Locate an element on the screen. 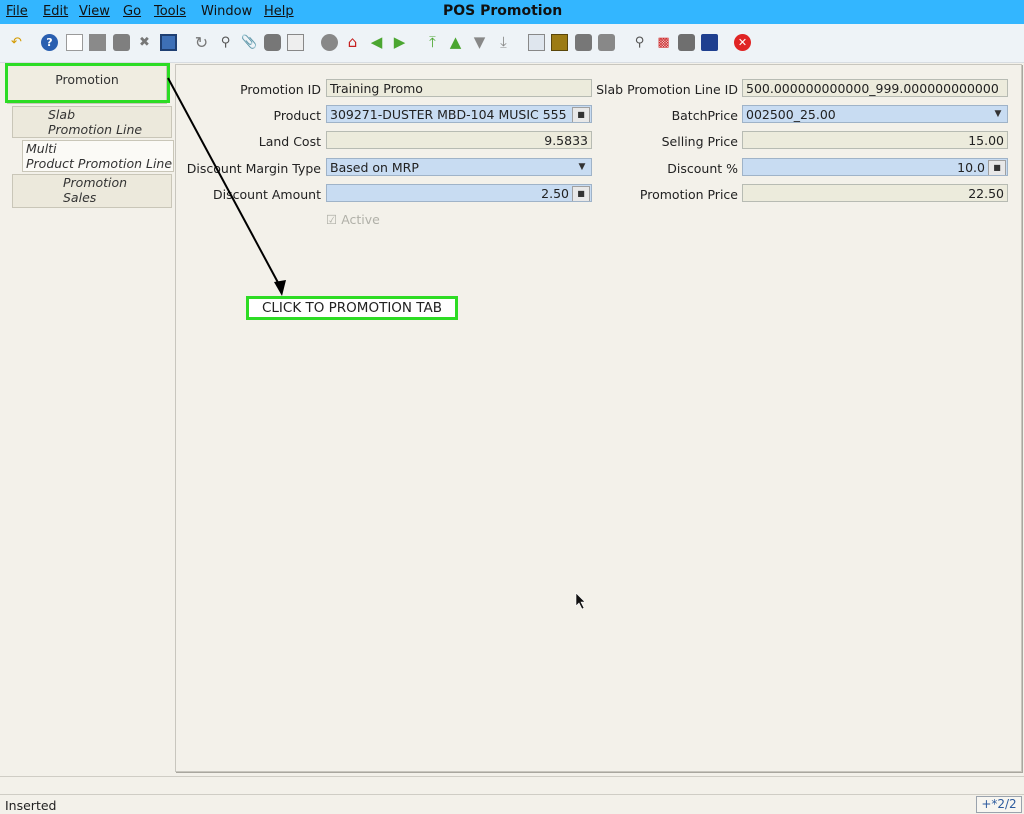 This screenshot has width=1024, height=814. annotation-arrow is located at coordinates (226, 186).